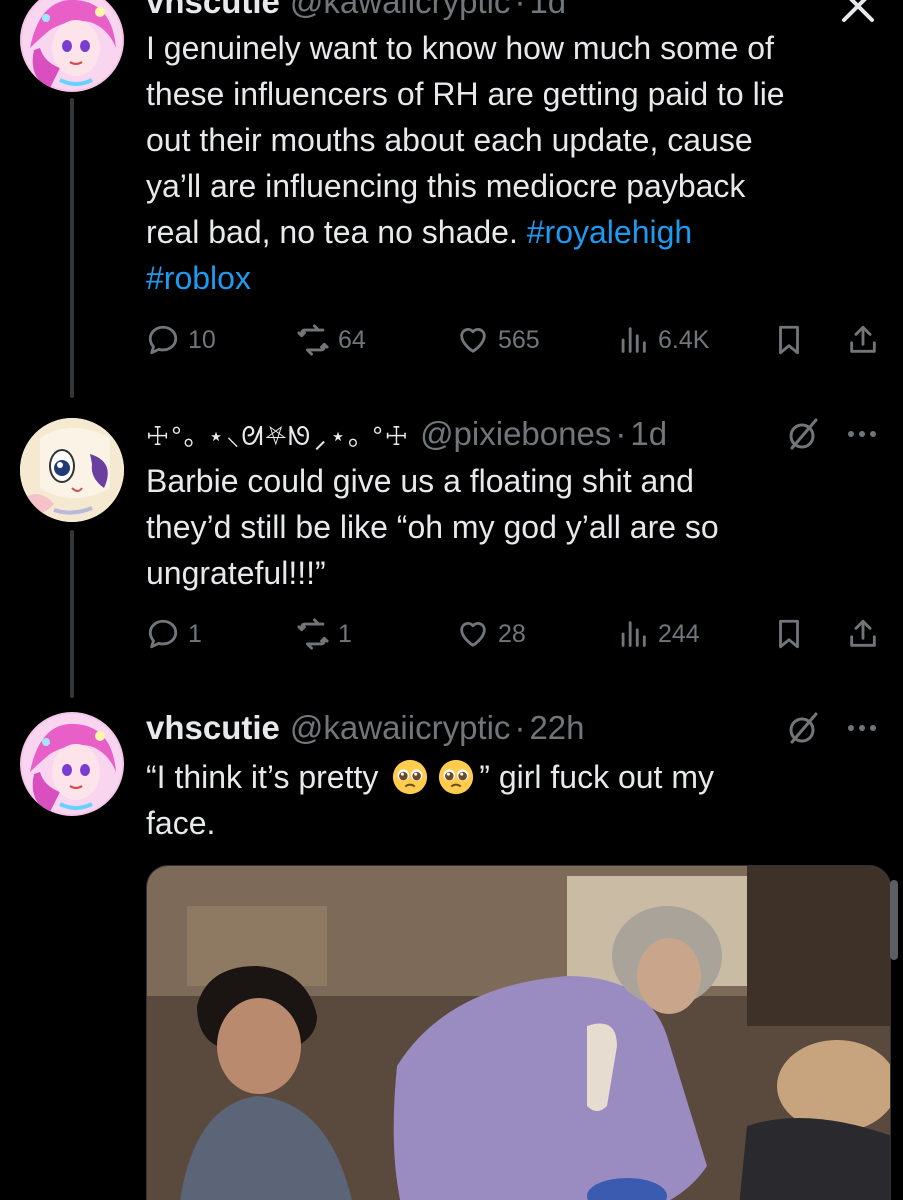  What do you see at coordinates (420, 481) in the screenshot?
I see `tweet-text-line: Barbie could give us a floating shit and` at bounding box center [420, 481].